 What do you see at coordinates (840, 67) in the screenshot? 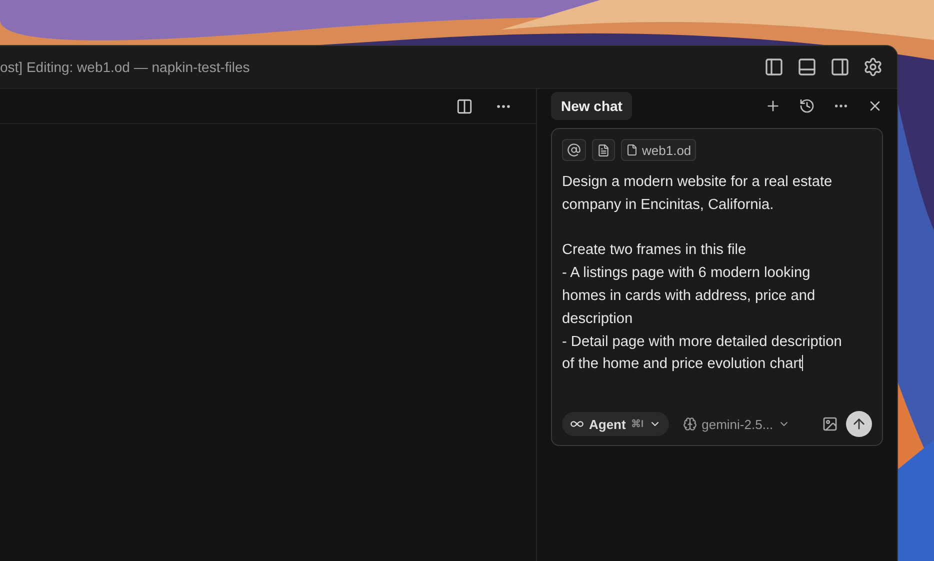
I see `right-panel-icon` at bounding box center [840, 67].